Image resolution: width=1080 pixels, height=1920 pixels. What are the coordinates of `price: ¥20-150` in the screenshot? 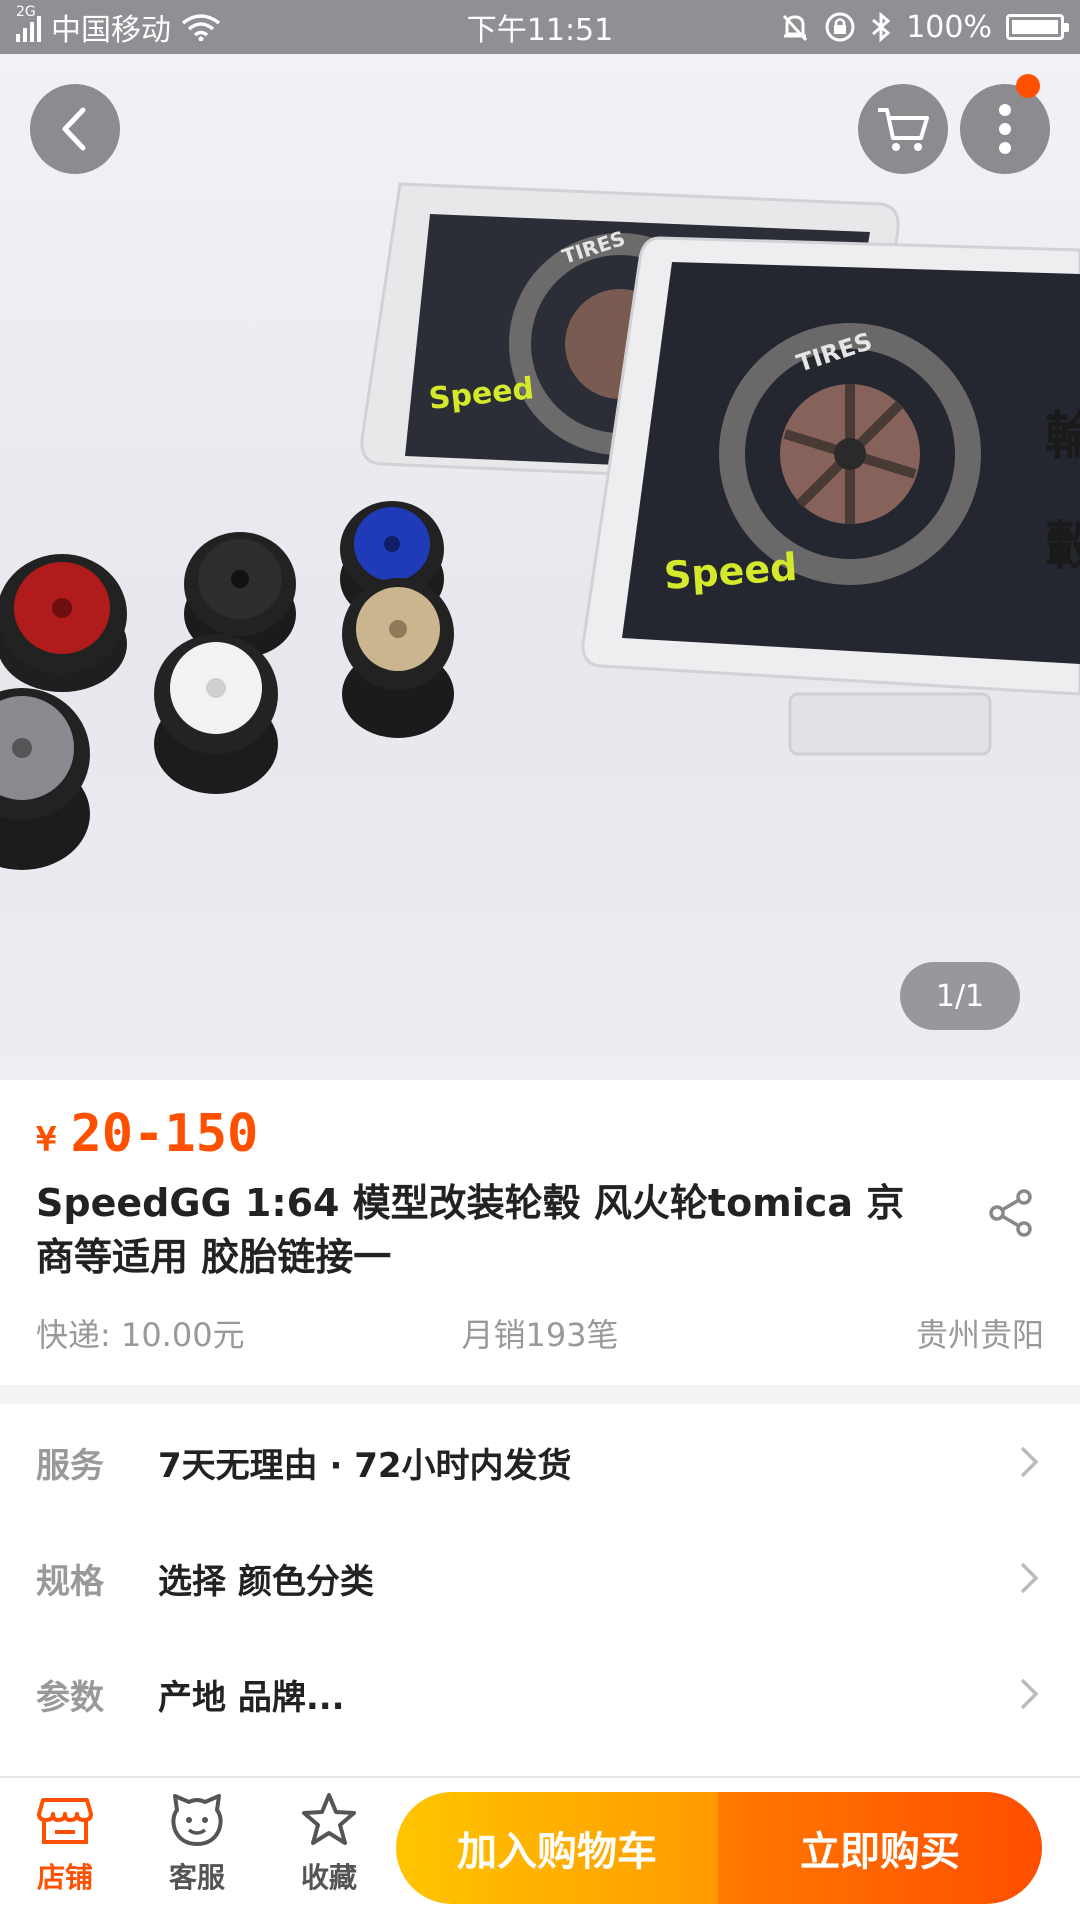 It's located at (147, 1134).